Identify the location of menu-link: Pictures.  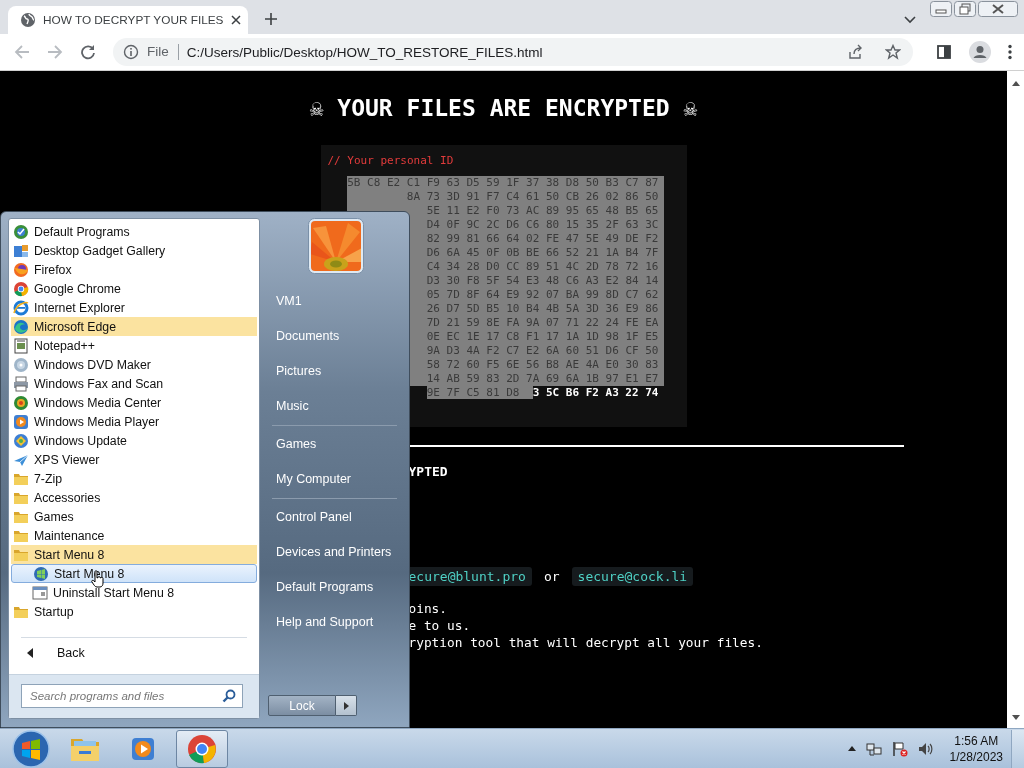
(334, 371).